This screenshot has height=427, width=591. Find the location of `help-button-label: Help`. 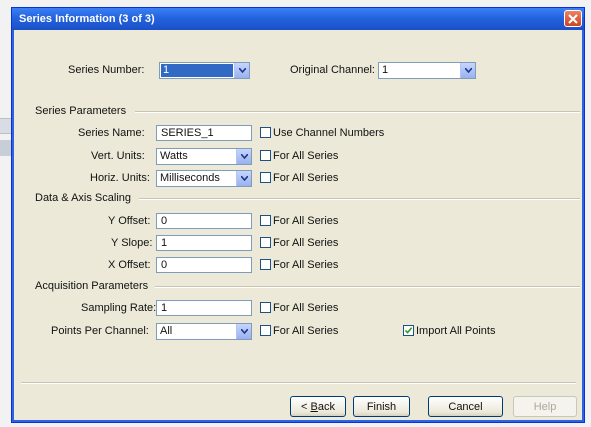

help-button-label: Help is located at coordinates (545, 406).